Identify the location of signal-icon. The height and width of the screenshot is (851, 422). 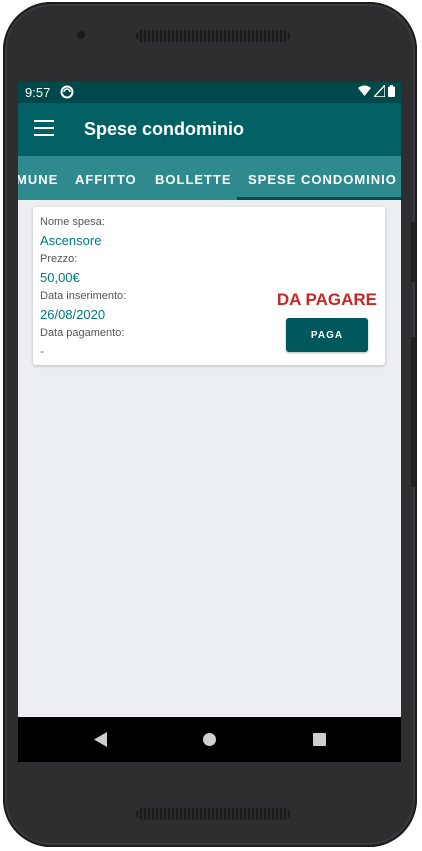
(379, 91).